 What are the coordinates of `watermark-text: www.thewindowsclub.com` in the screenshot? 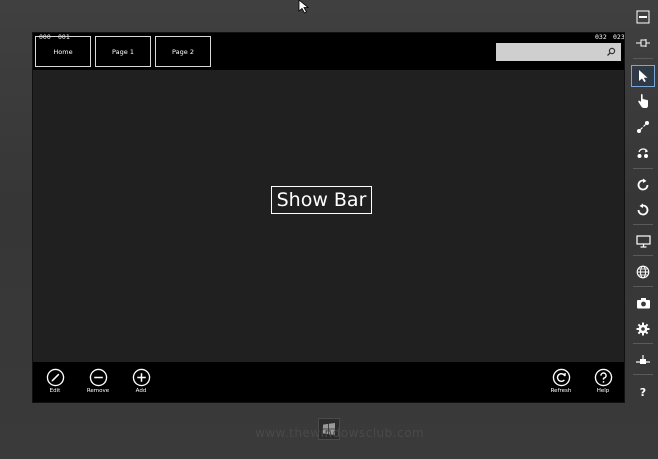 It's located at (340, 433).